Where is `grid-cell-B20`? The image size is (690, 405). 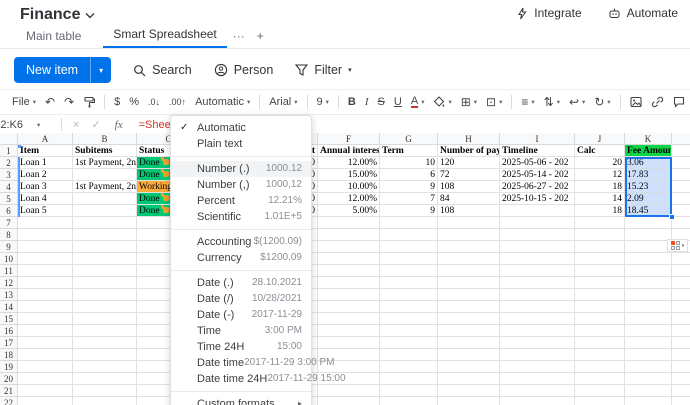
grid-cell-B20 is located at coordinates (105, 379).